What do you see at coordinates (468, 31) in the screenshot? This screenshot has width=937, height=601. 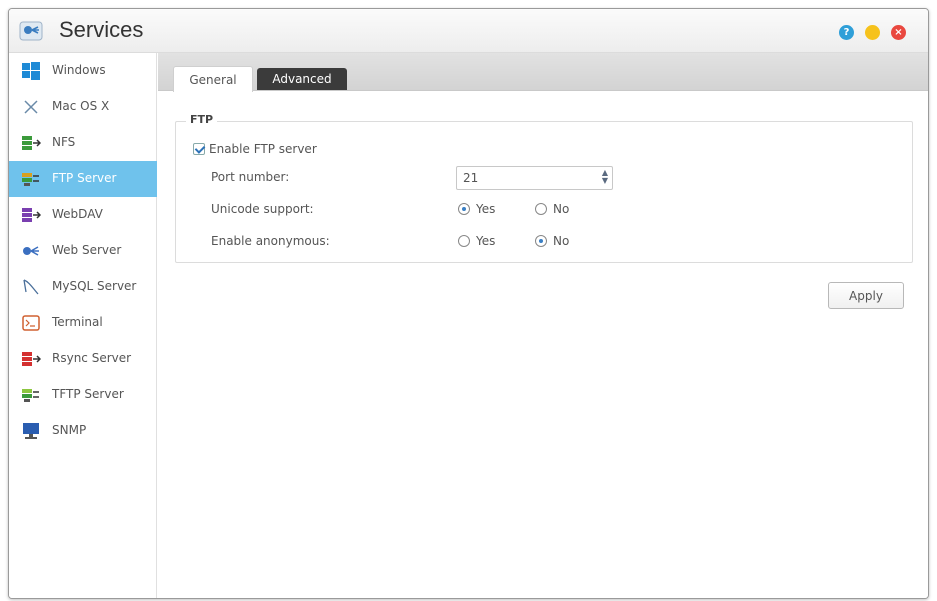 I see `title-bar: Services ? ×` at bounding box center [468, 31].